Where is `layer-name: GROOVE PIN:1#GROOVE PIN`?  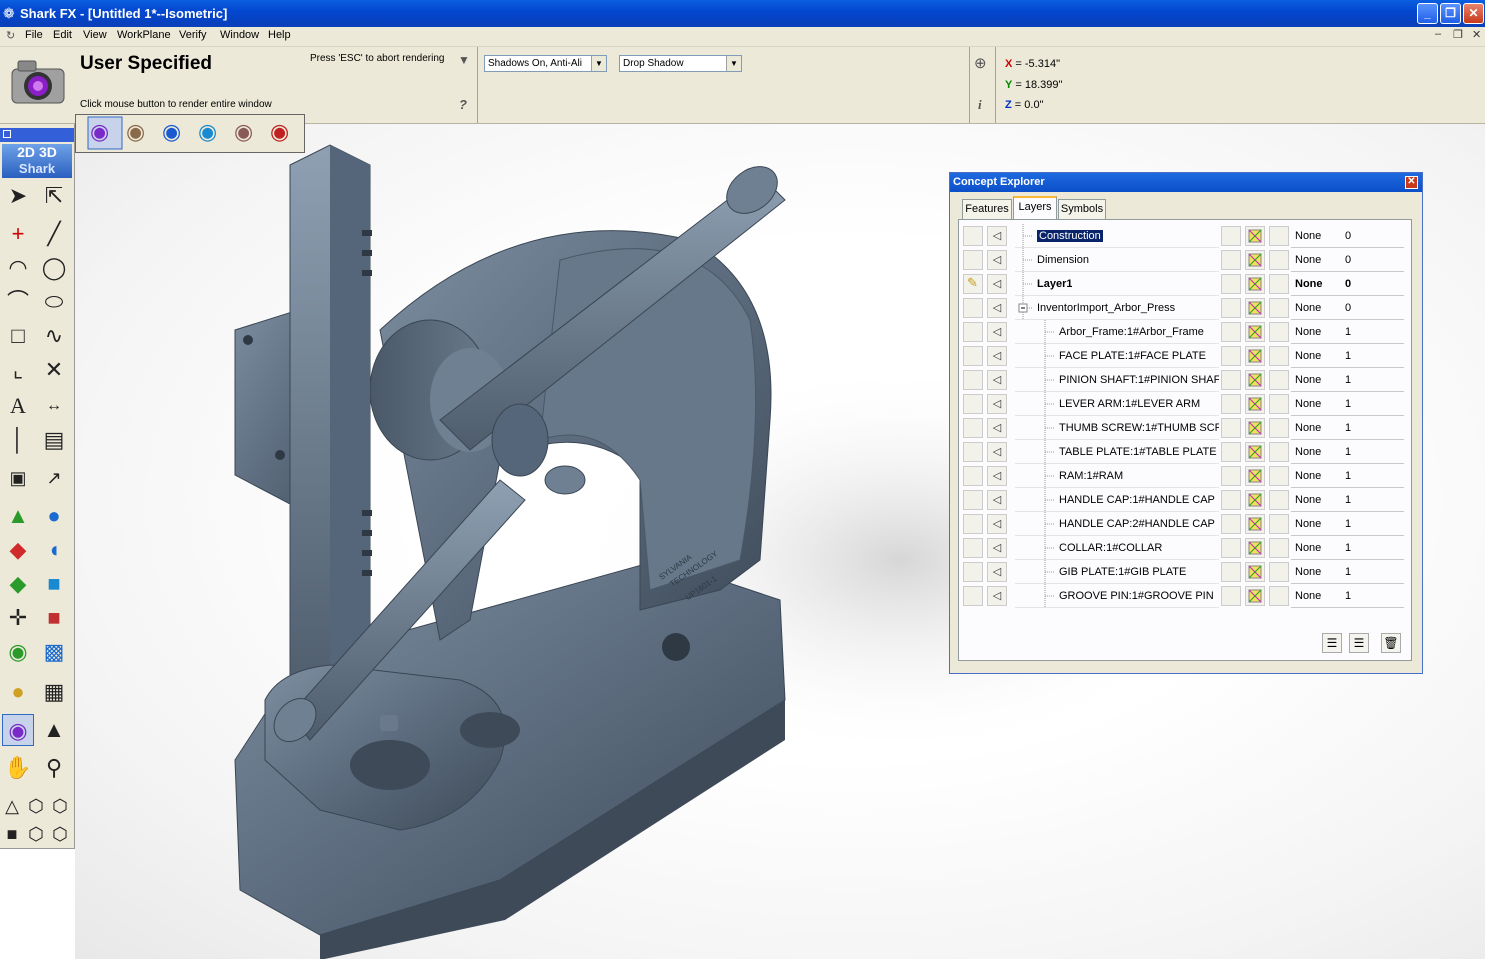
layer-name: GROOVE PIN:1#GROOVE PIN is located at coordinates (1136, 596).